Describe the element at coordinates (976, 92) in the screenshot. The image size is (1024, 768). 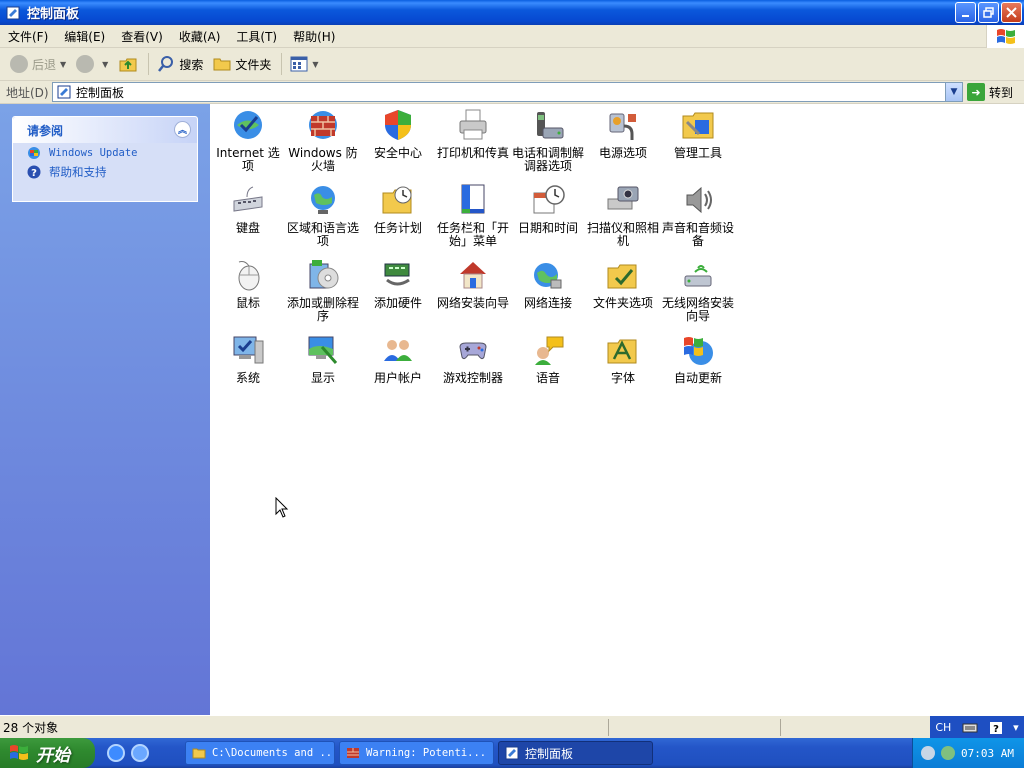
I see `go-arrow-icon: ➜` at that location.